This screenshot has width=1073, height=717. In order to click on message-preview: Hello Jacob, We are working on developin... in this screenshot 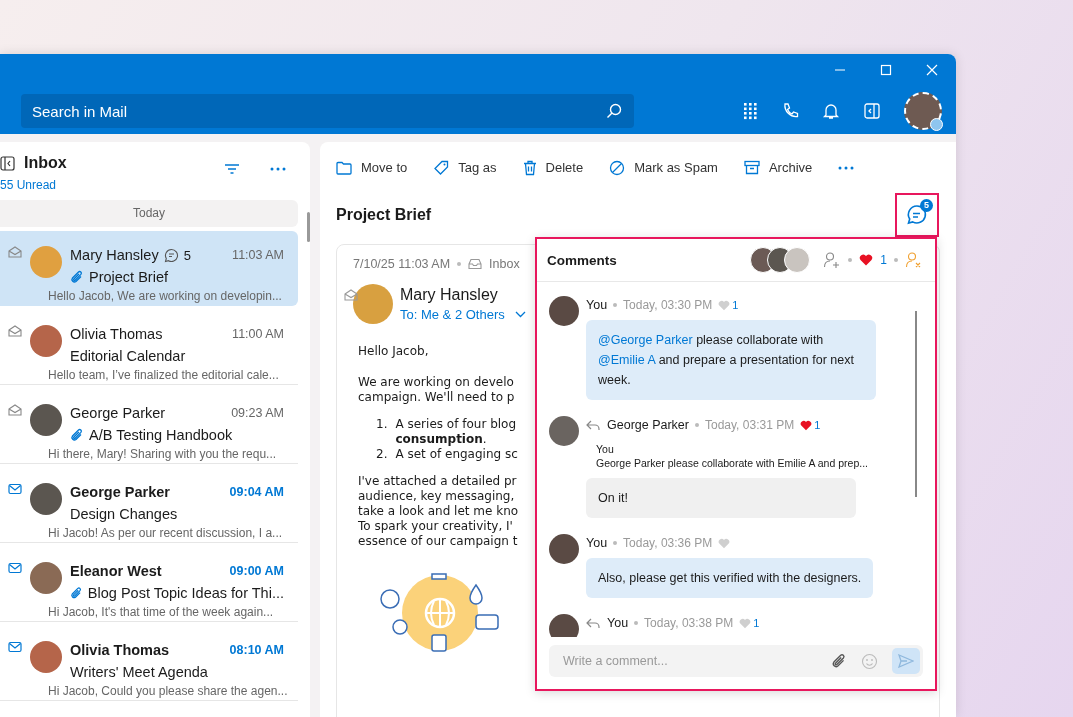, I will do `click(165, 296)`.